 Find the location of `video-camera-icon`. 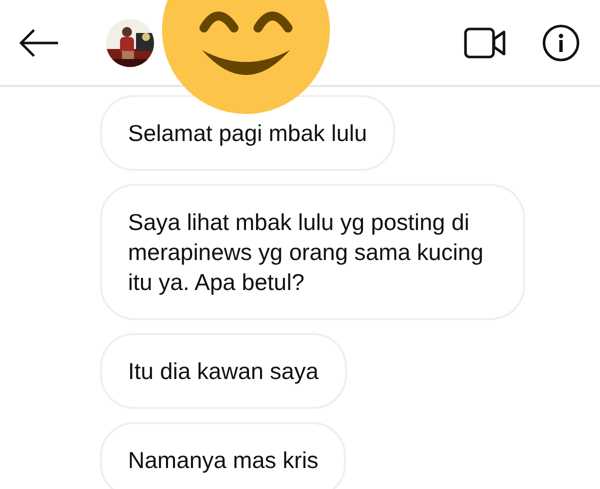

video-camera-icon is located at coordinates (485, 42).